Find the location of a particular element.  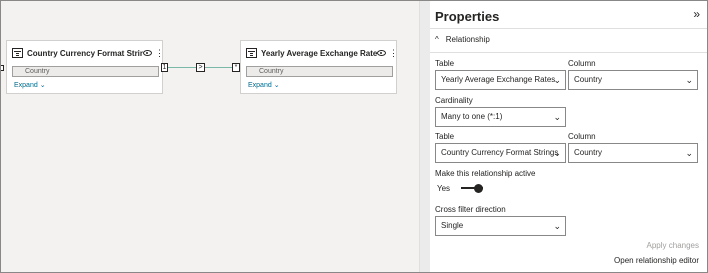

column1-label: Column is located at coordinates (582, 63).